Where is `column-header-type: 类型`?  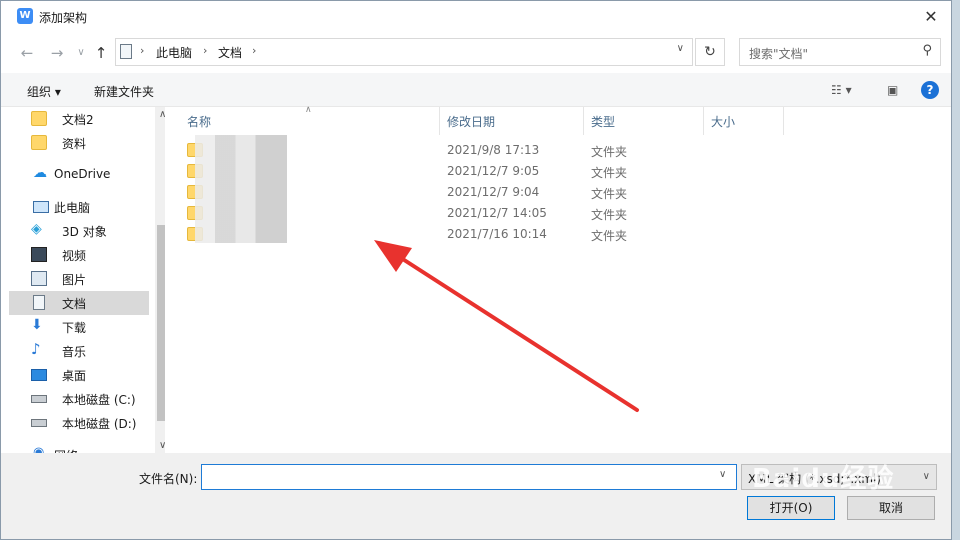
column-header-type: 类型 is located at coordinates (603, 124).